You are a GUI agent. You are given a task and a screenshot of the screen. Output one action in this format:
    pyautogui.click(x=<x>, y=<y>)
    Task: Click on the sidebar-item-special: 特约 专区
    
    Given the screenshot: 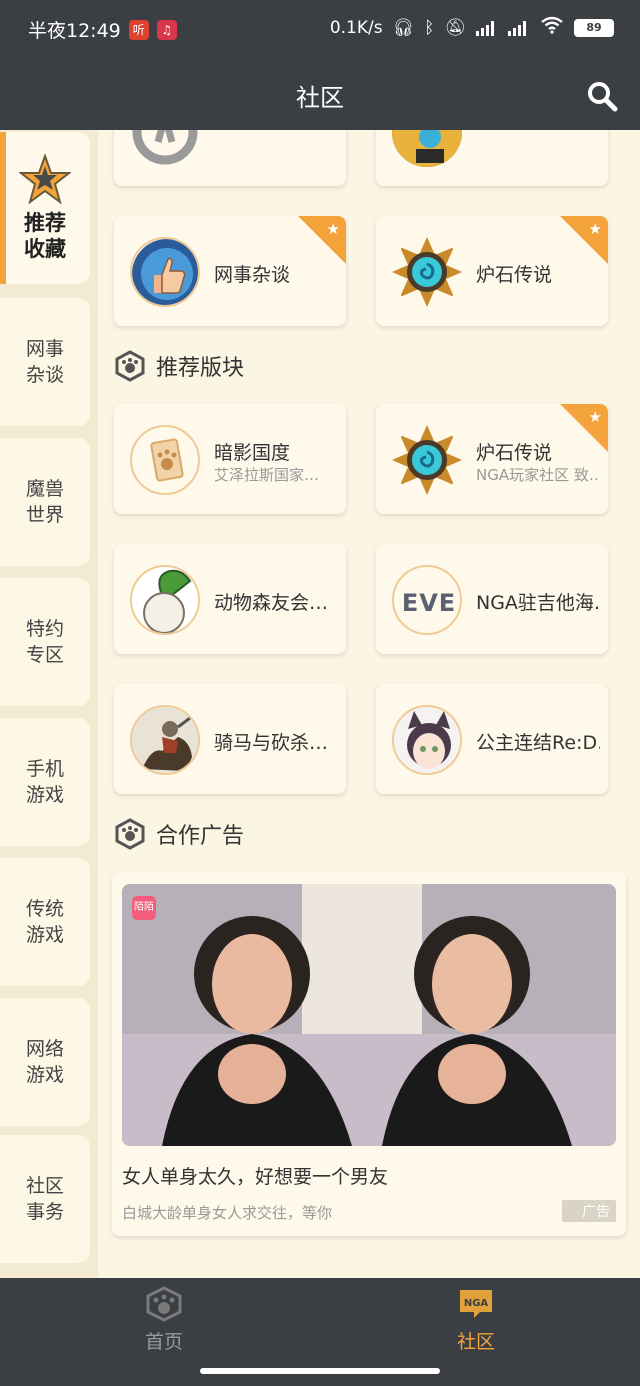 What is the action you would take?
    pyautogui.click(x=45, y=642)
    